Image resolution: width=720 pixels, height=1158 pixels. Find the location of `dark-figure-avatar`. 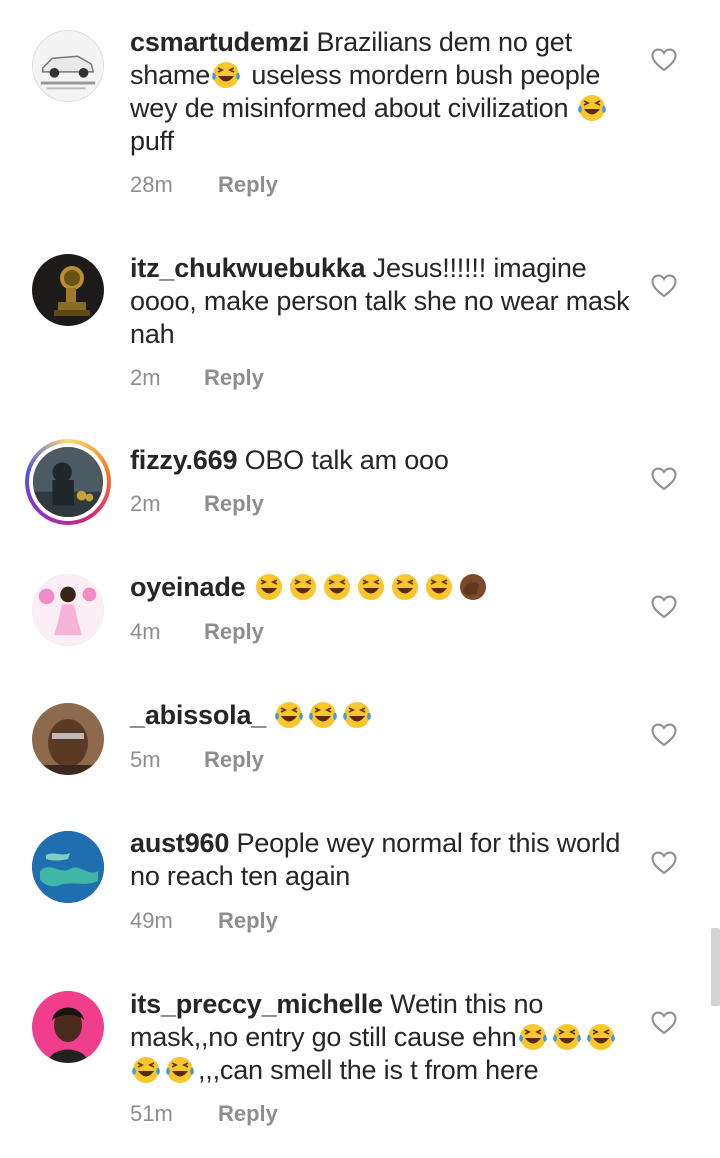

dark-figure-avatar is located at coordinates (68, 482).